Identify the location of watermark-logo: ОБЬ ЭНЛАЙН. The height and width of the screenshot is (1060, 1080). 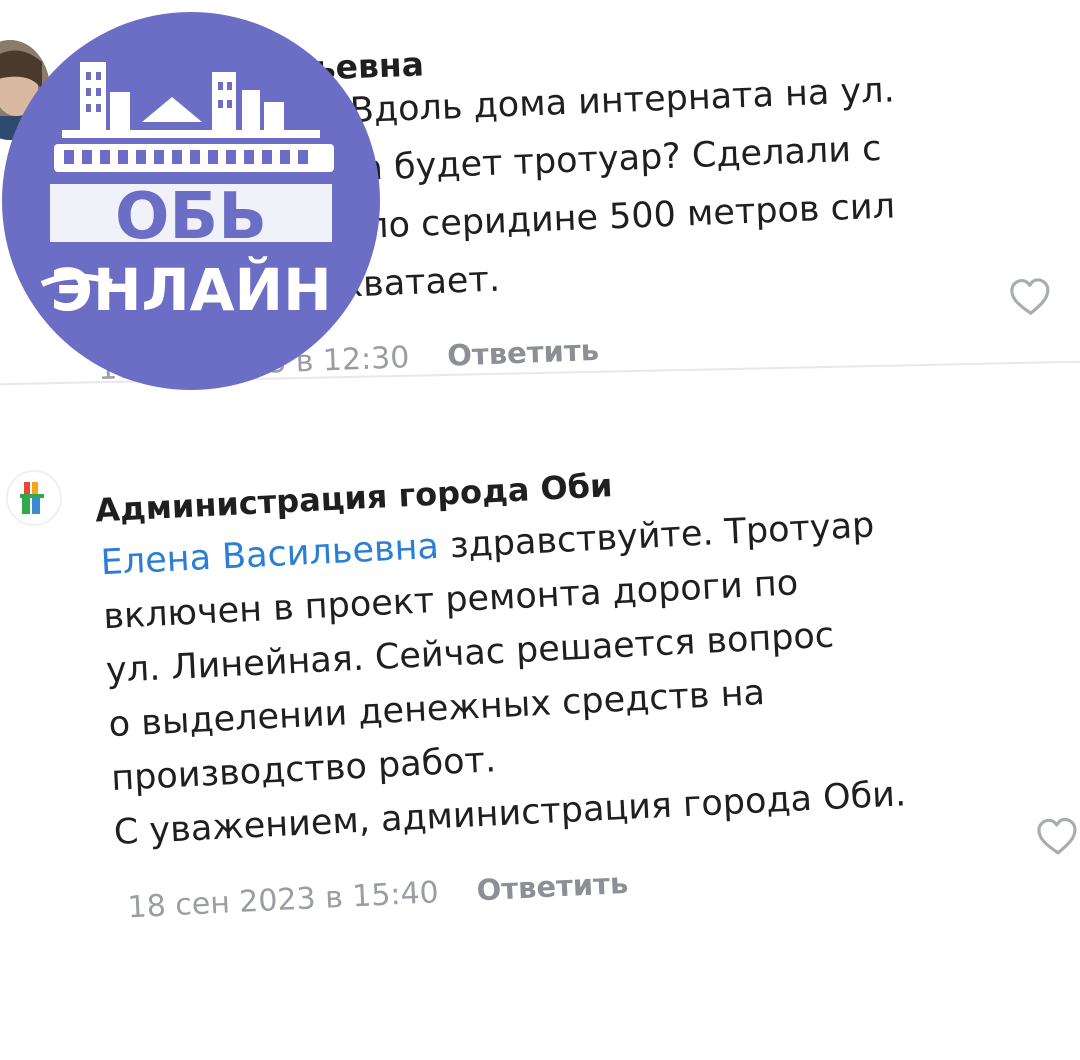
(191, 201).